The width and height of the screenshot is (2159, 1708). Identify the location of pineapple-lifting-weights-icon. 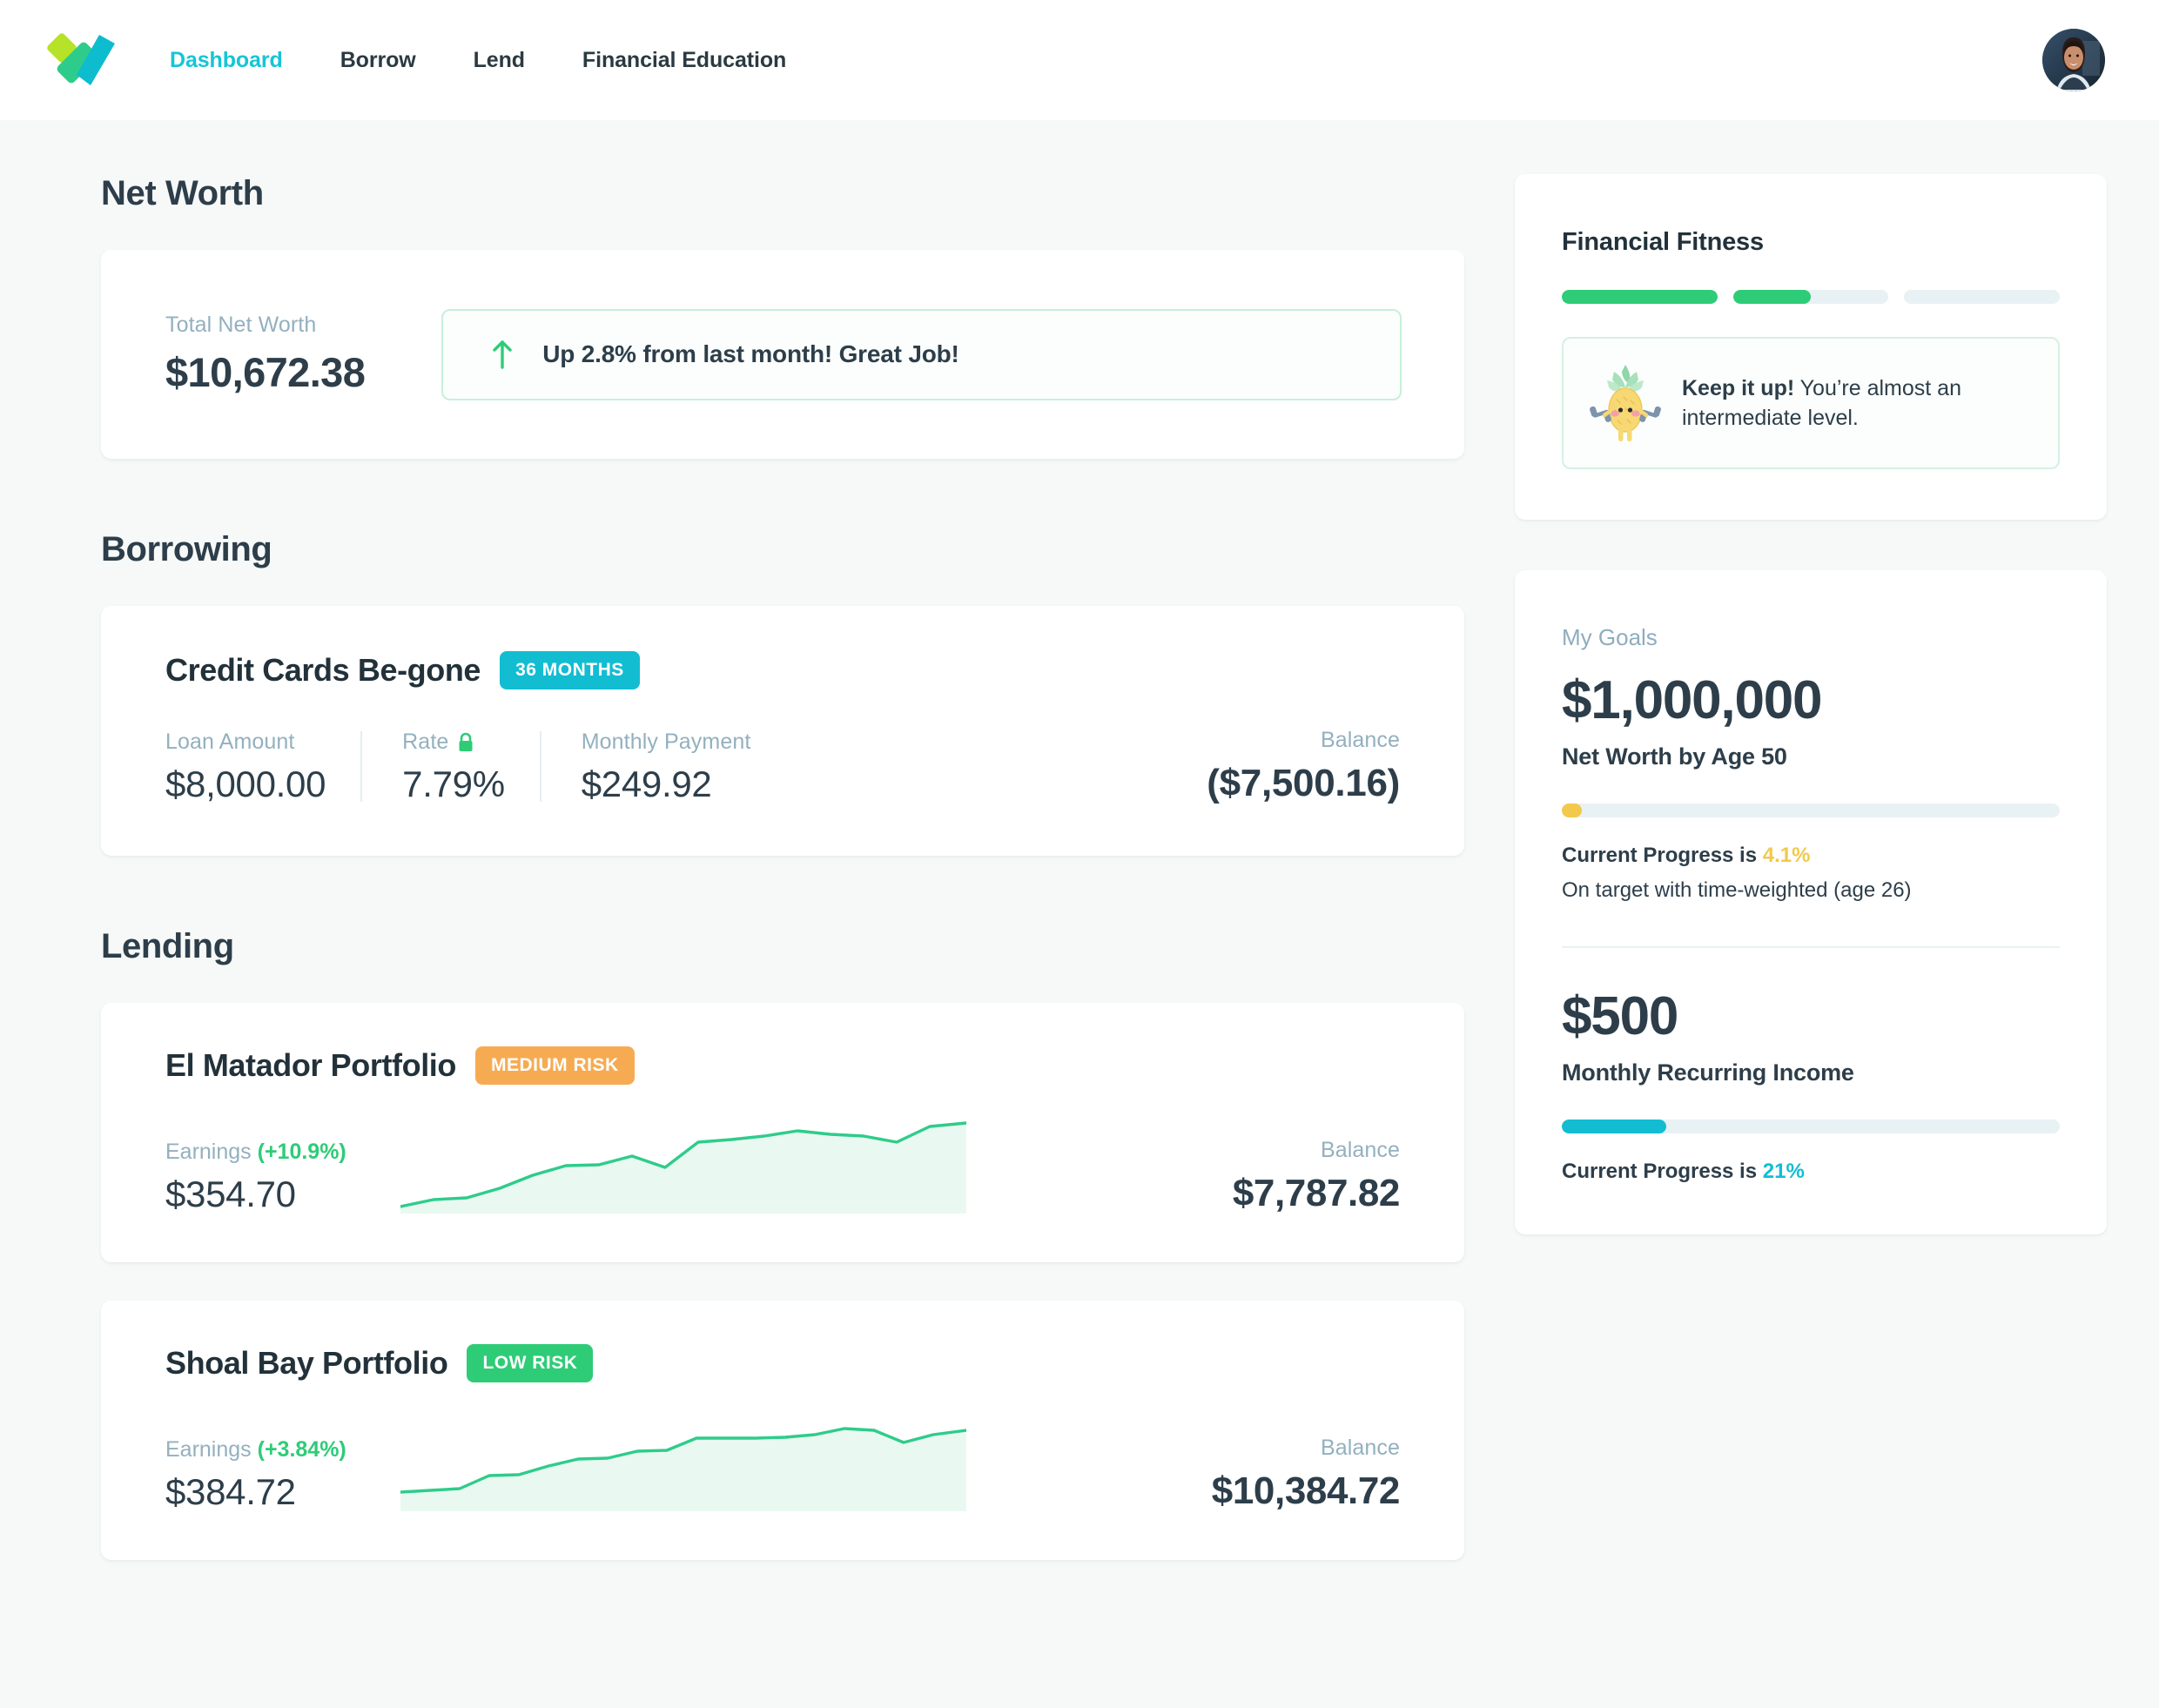
(1625, 403).